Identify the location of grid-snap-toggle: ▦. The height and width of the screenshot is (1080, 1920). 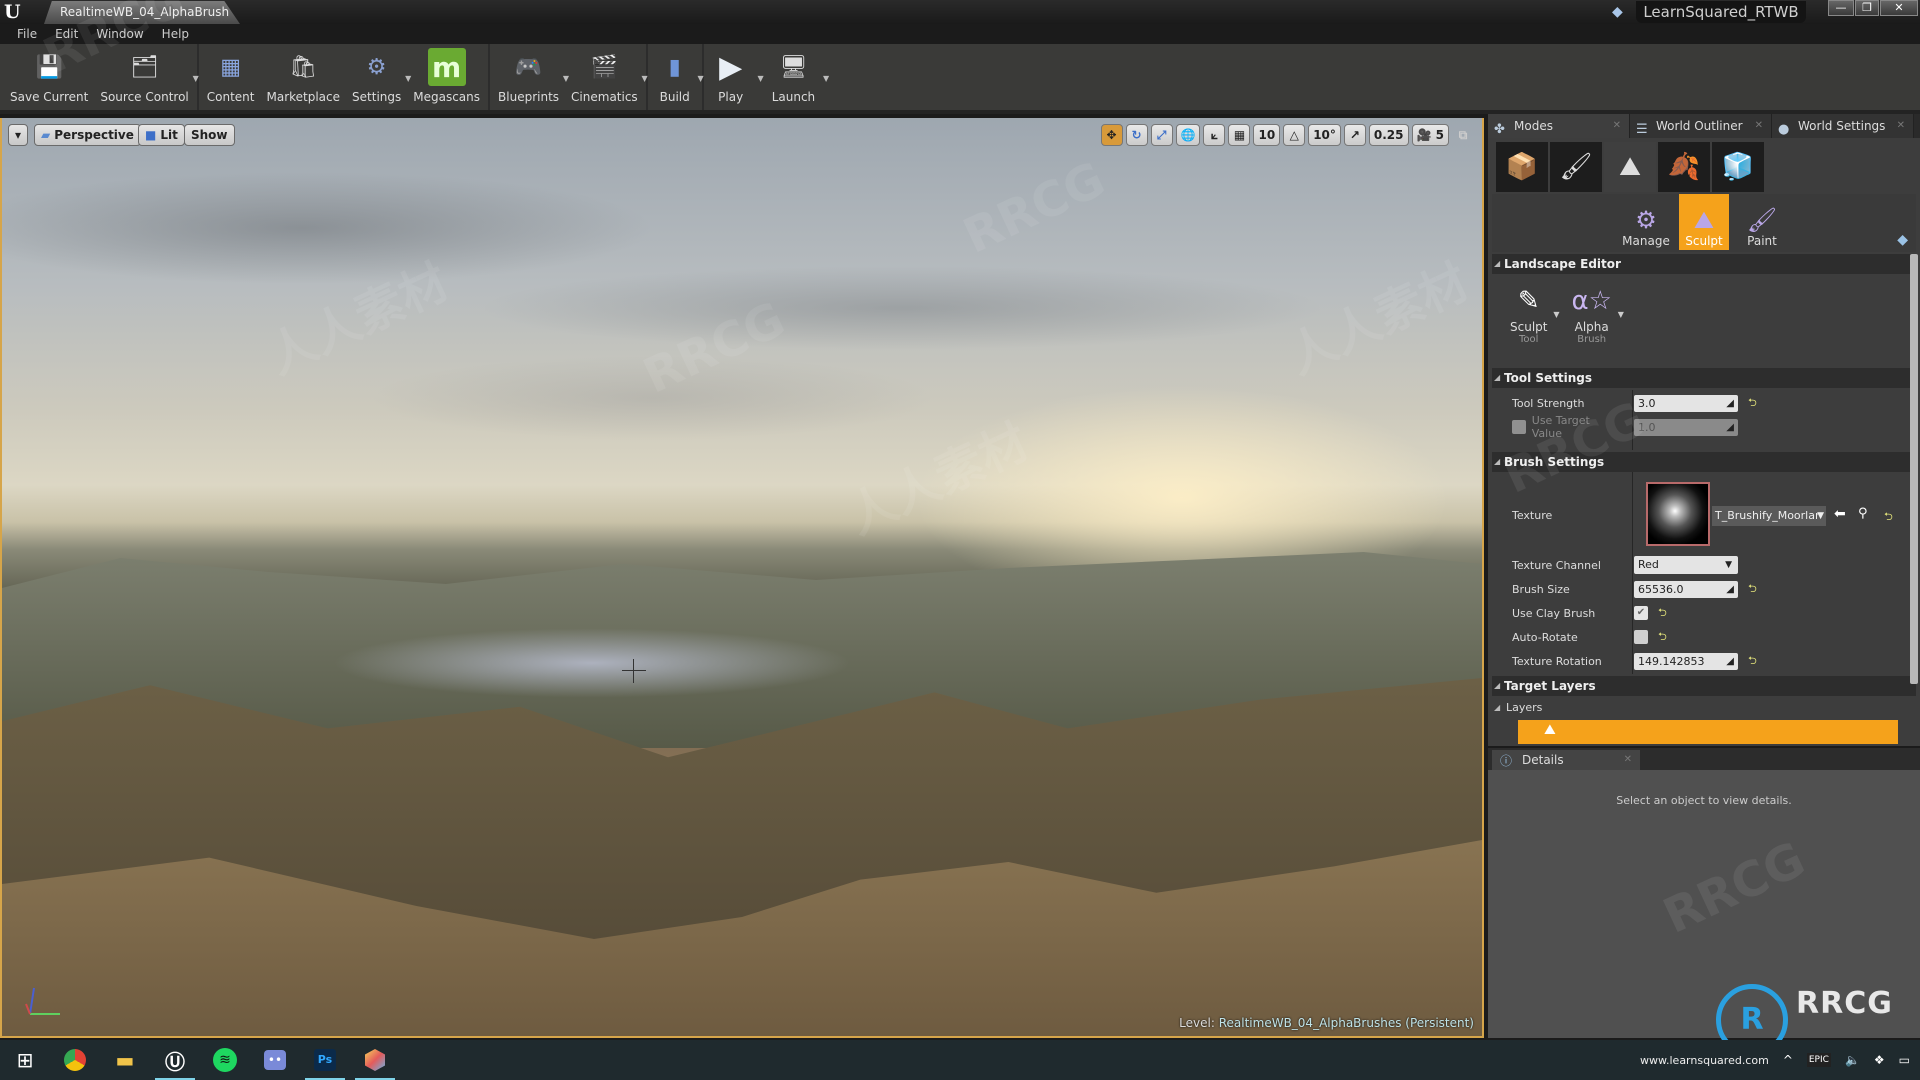
(1239, 135).